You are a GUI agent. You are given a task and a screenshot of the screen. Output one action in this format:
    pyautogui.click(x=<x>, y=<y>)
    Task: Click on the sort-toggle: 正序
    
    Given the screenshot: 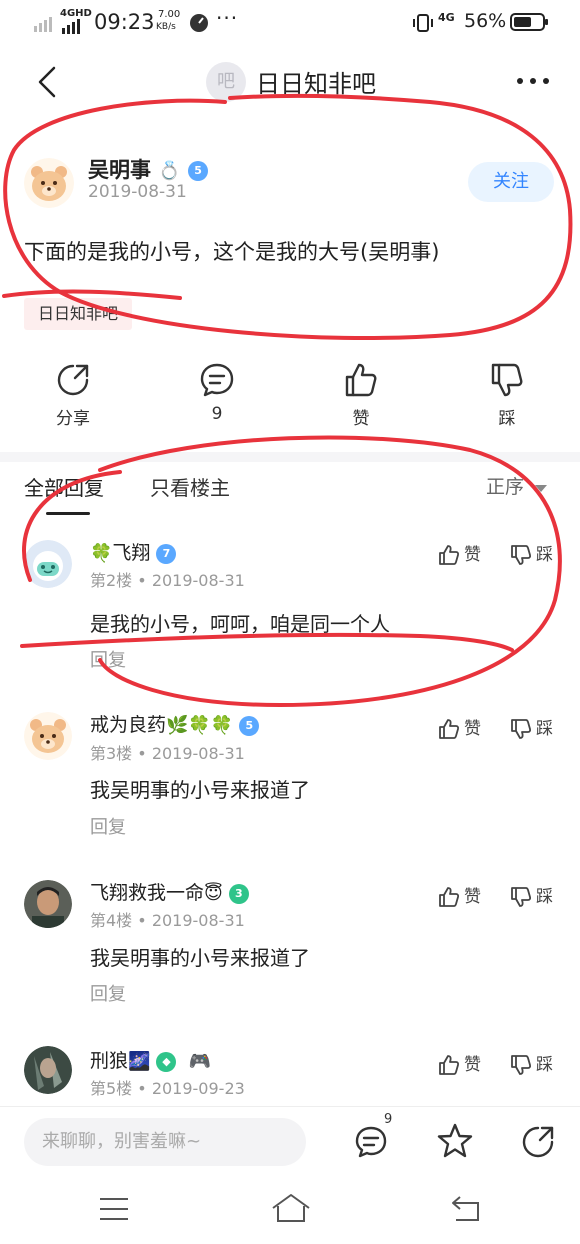 What is the action you would take?
    pyautogui.click(x=517, y=485)
    